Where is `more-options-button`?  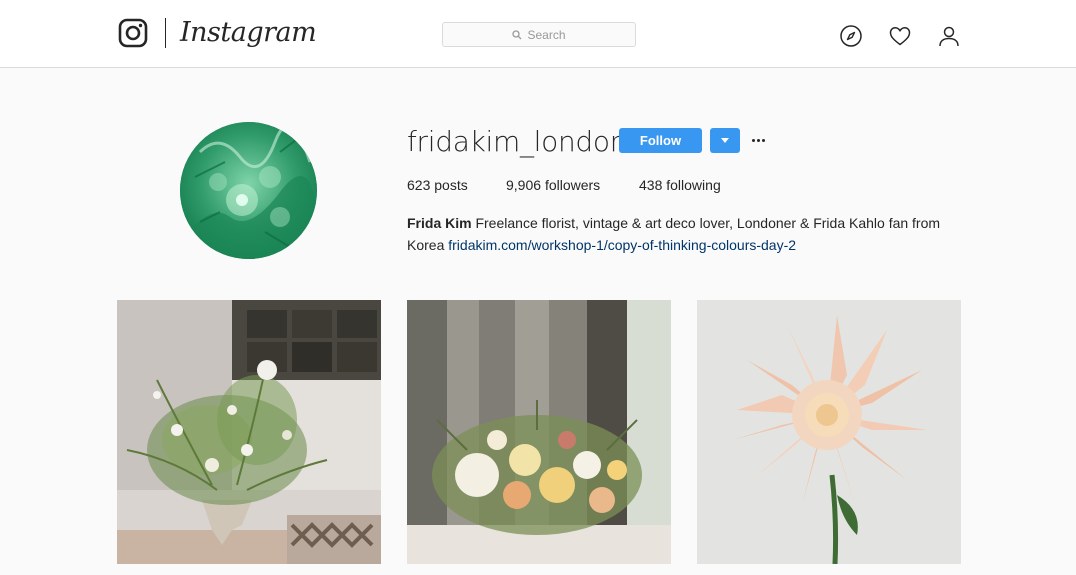
more-options-button is located at coordinates (758, 140).